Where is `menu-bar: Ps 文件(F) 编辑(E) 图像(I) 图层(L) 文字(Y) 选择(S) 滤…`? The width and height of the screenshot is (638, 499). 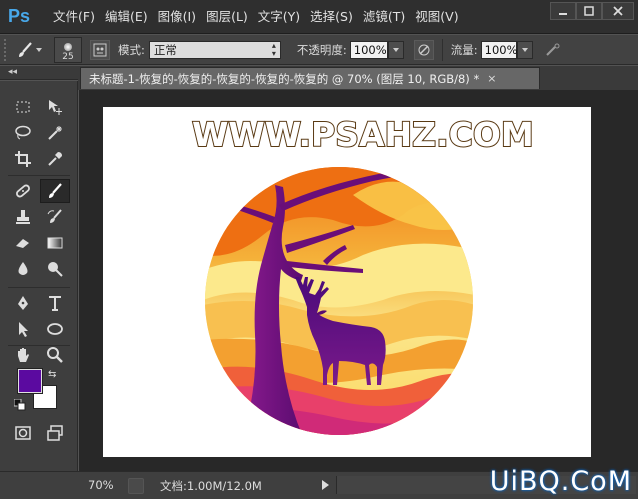 menu-bar: Ps 文件(F) 编辑(E) 图像(I) 图层(L) 文字(Y) 选择(S) 滤… is located at coordinates (319, 17).